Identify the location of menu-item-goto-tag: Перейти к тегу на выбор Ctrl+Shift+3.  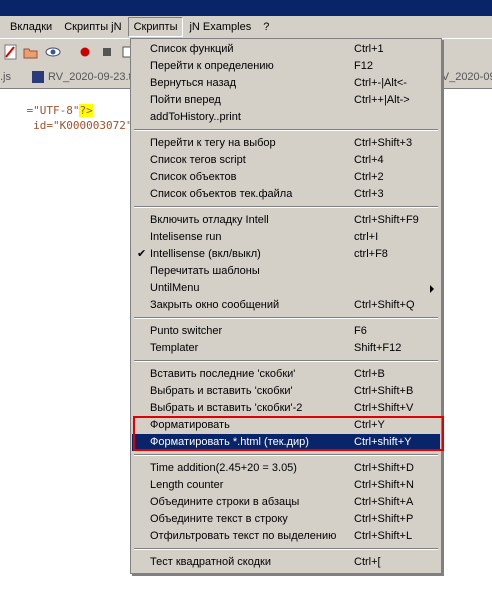
(286, 143).